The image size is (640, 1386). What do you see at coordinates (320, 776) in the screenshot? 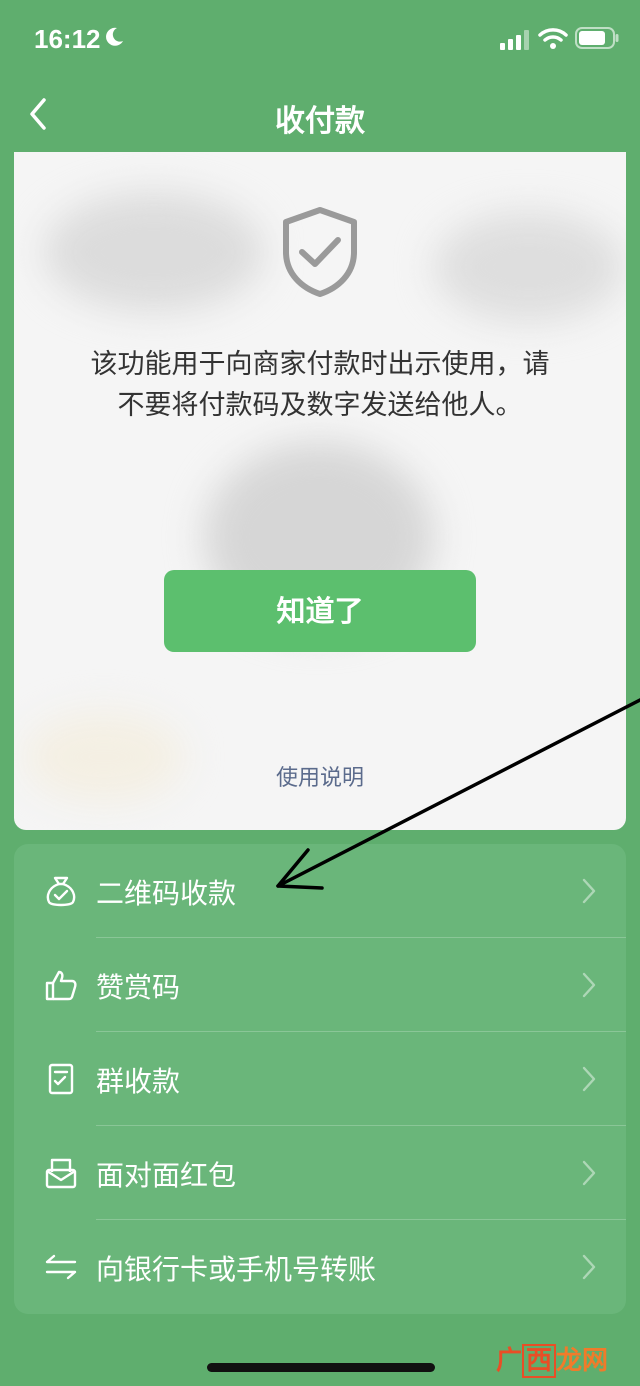
I see `usage-instructions-link: 使用说明` at bounding box center [320, 776].